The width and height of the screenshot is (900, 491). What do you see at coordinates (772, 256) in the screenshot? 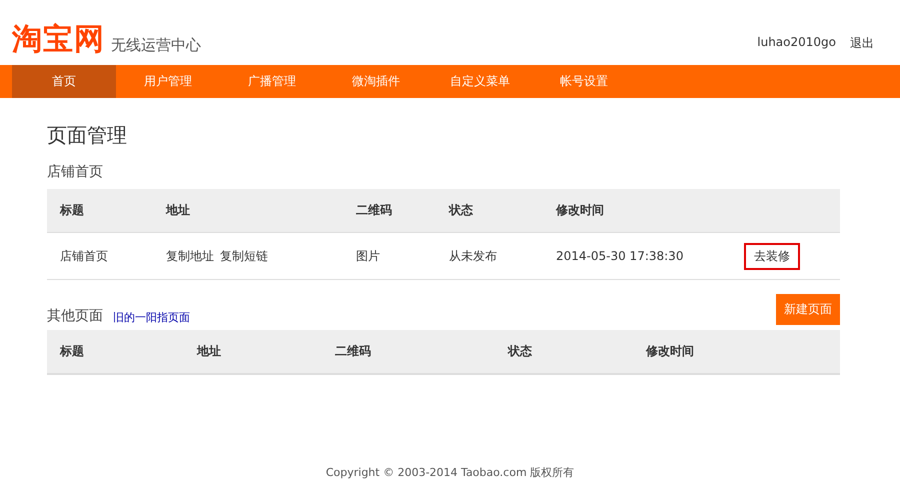
I see `decorate-button: 去装修` at bounding box center [772, 256].